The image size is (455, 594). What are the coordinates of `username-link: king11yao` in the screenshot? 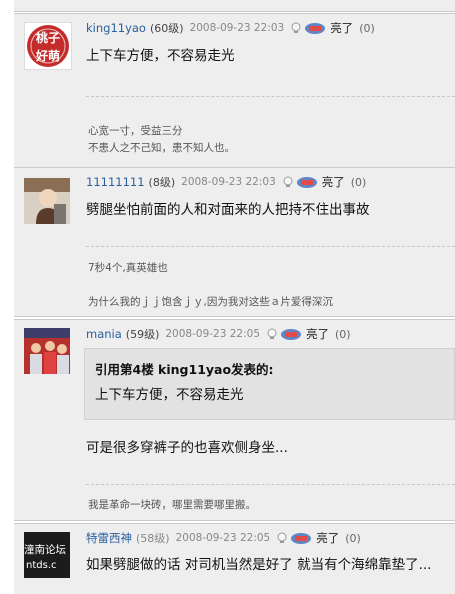 It's located at (116, 28).